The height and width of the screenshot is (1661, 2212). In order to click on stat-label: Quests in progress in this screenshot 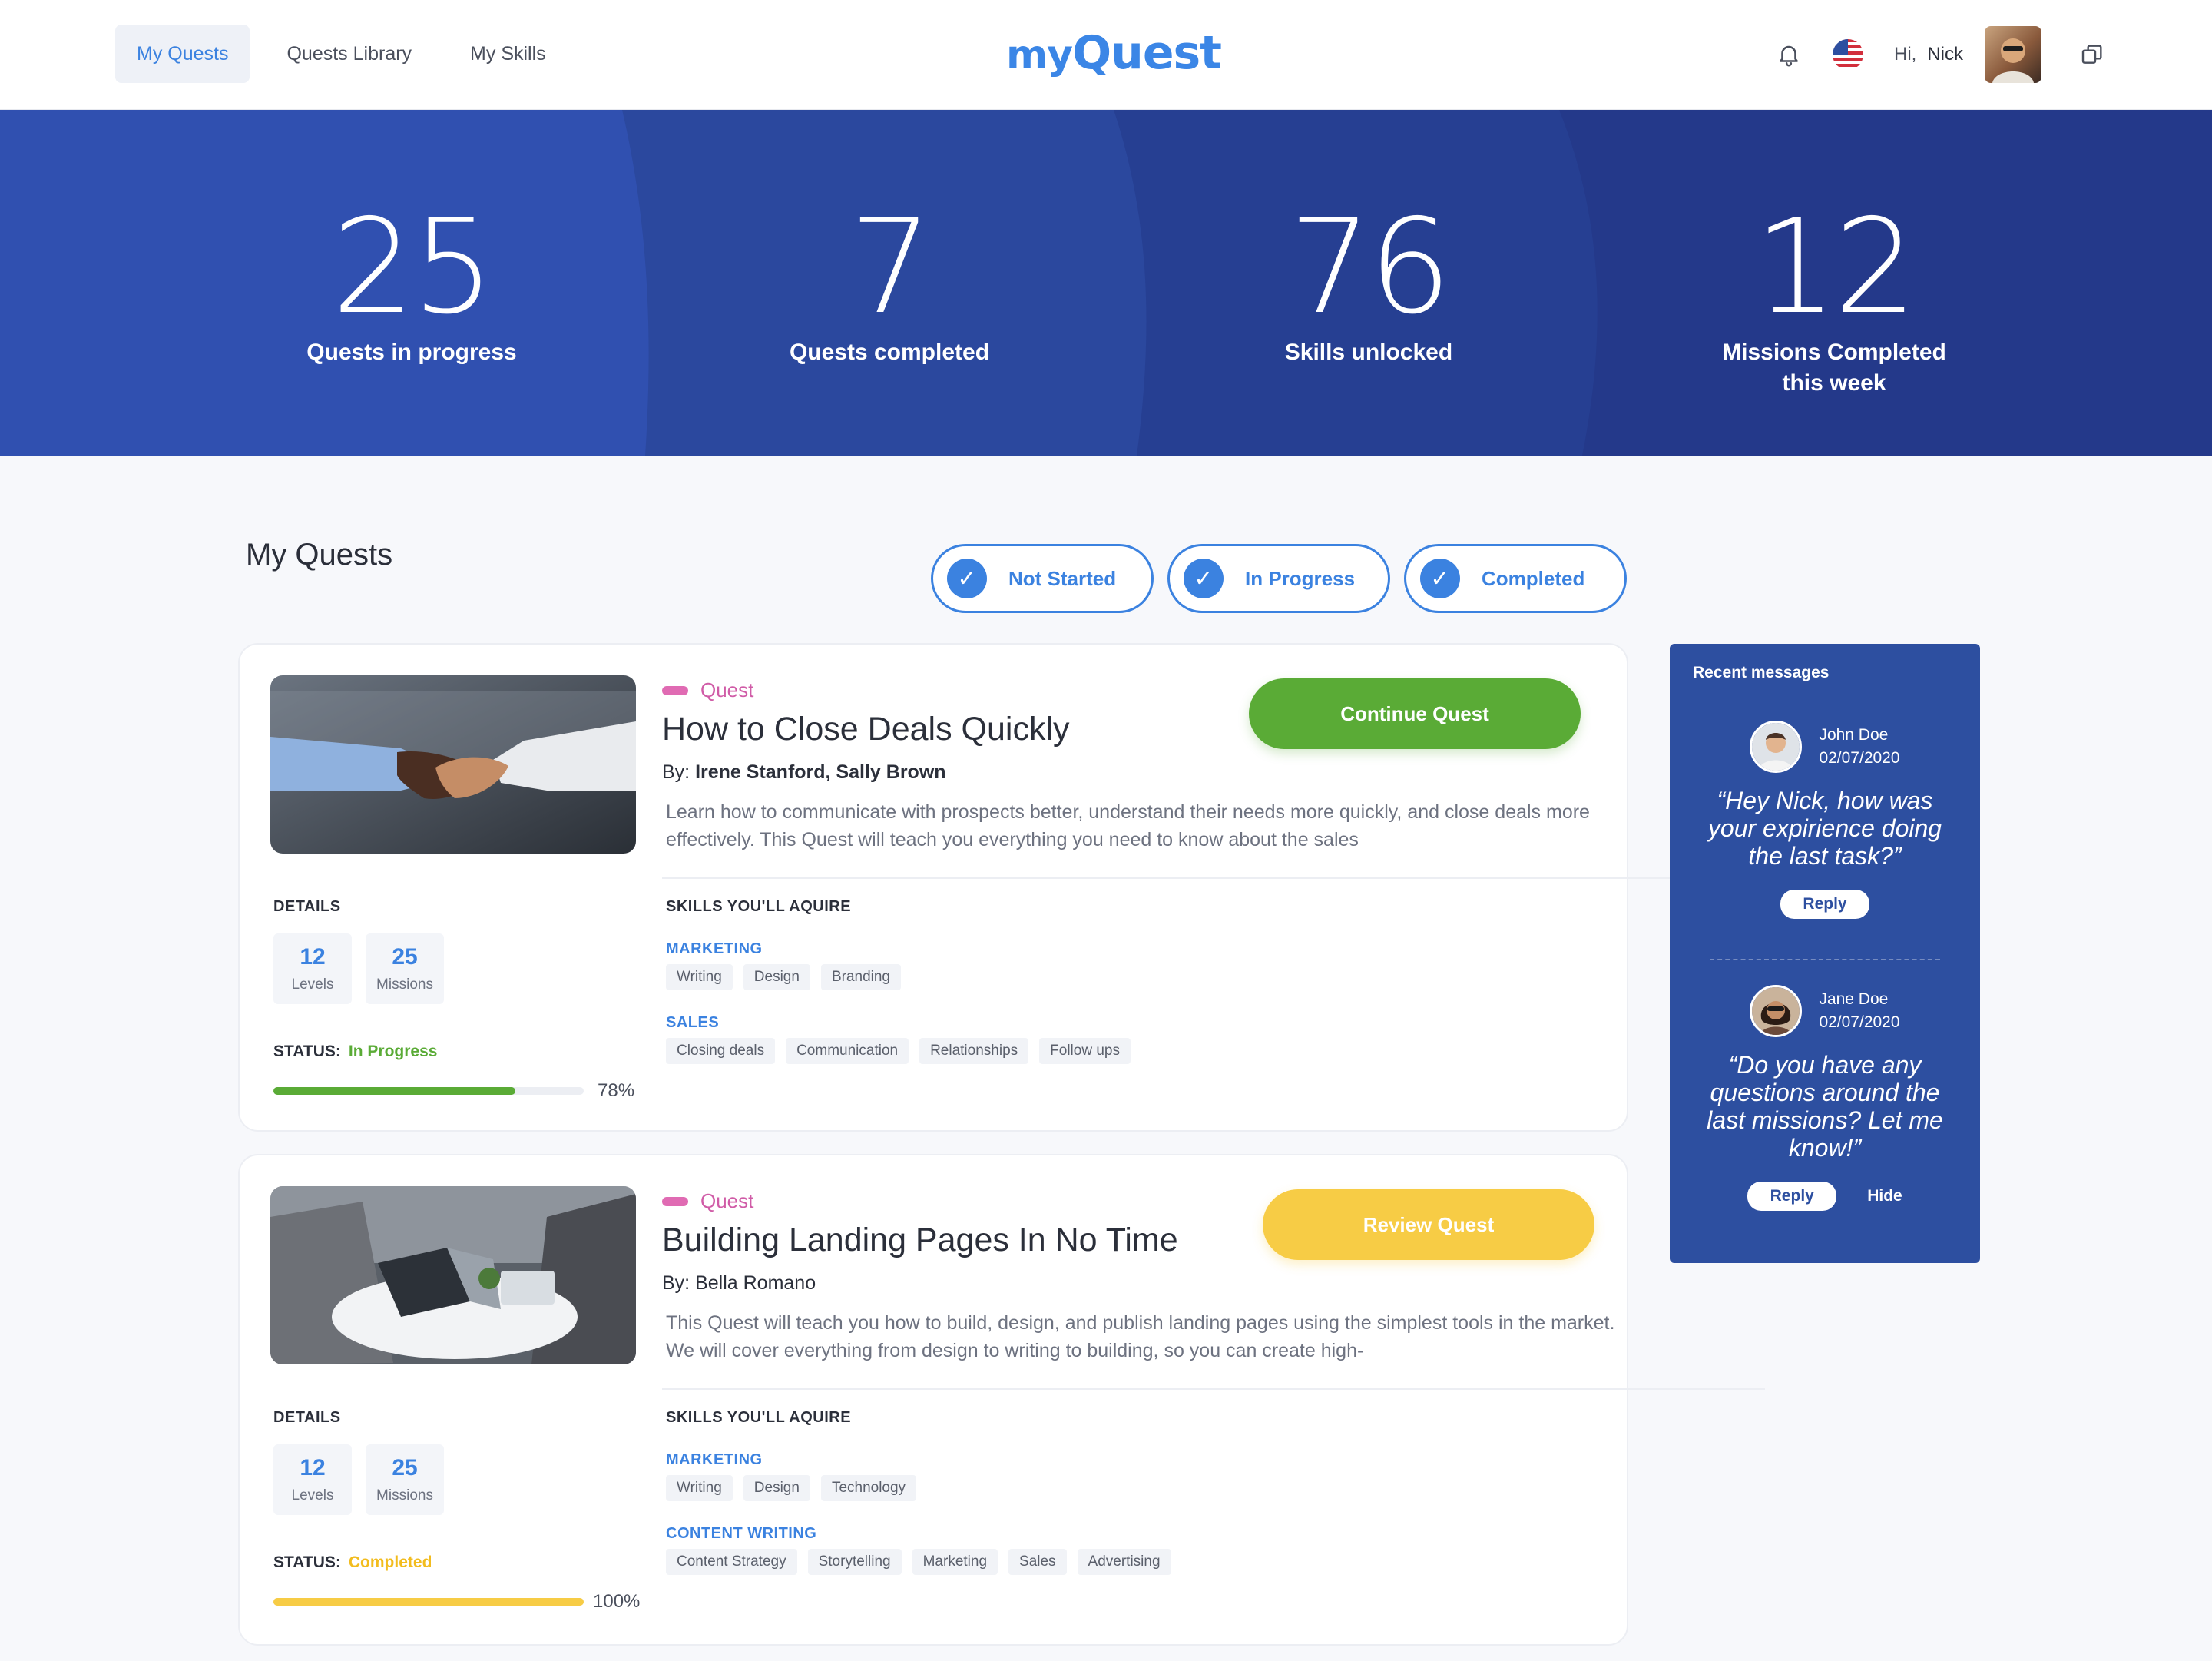, I will do `click(411, 352)`.